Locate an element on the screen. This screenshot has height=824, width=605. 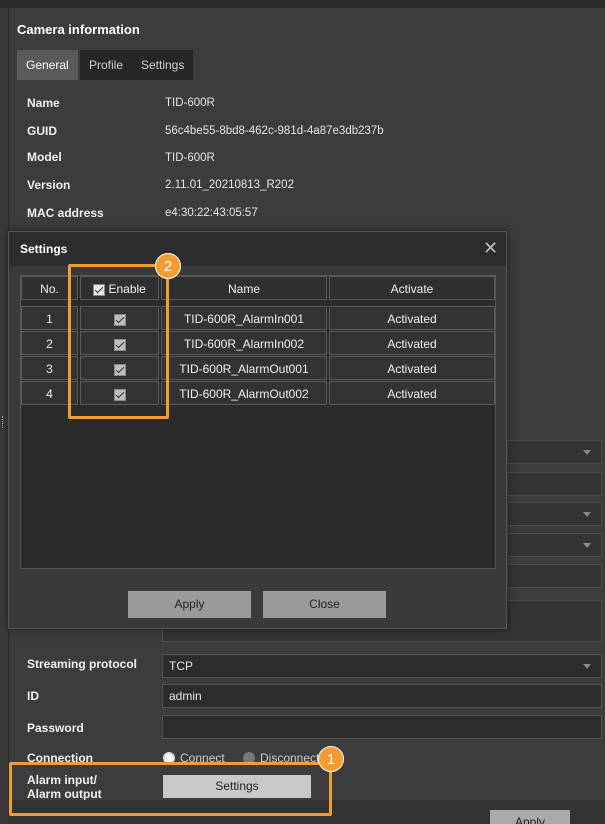
streaming-protocol-select: TCP is located at coordinates (382, 666).